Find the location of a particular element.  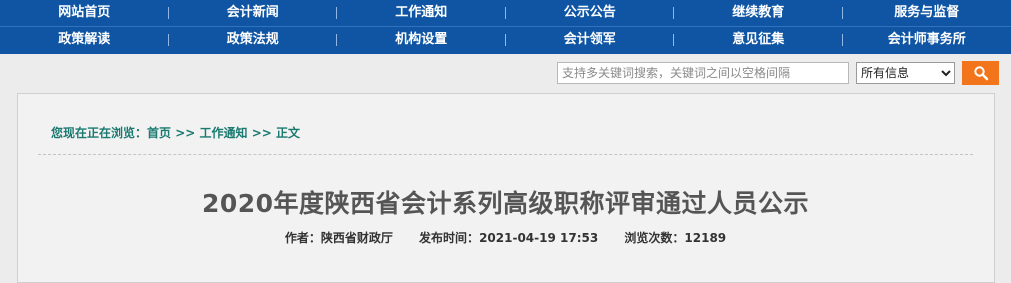

nav-item-notices: 工作通知 is located at coordinates (421, 13).